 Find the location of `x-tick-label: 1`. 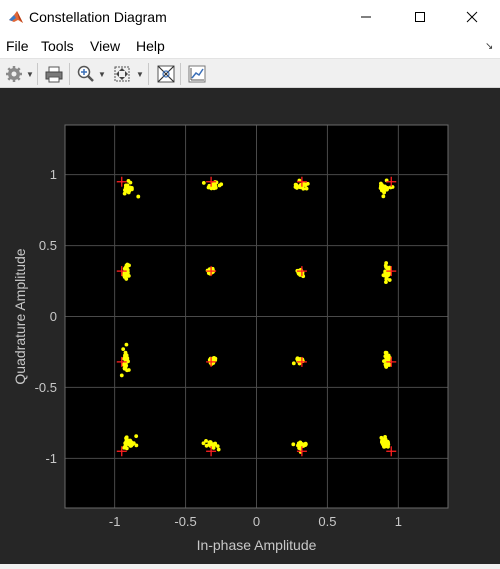

x-tick-label: 1 is located at coordinates (398, 521).